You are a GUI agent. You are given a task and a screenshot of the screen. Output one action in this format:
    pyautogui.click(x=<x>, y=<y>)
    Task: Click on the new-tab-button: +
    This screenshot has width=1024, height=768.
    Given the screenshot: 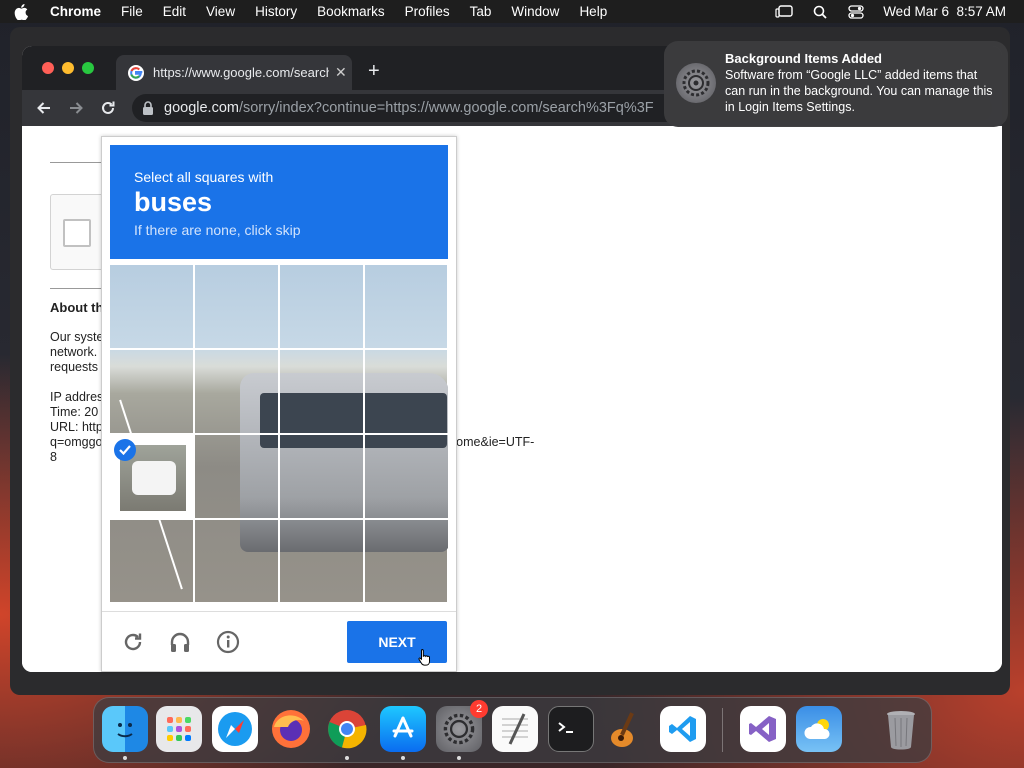 What is the action you would take?
    pyautogui.click(x=374, y=71)
    